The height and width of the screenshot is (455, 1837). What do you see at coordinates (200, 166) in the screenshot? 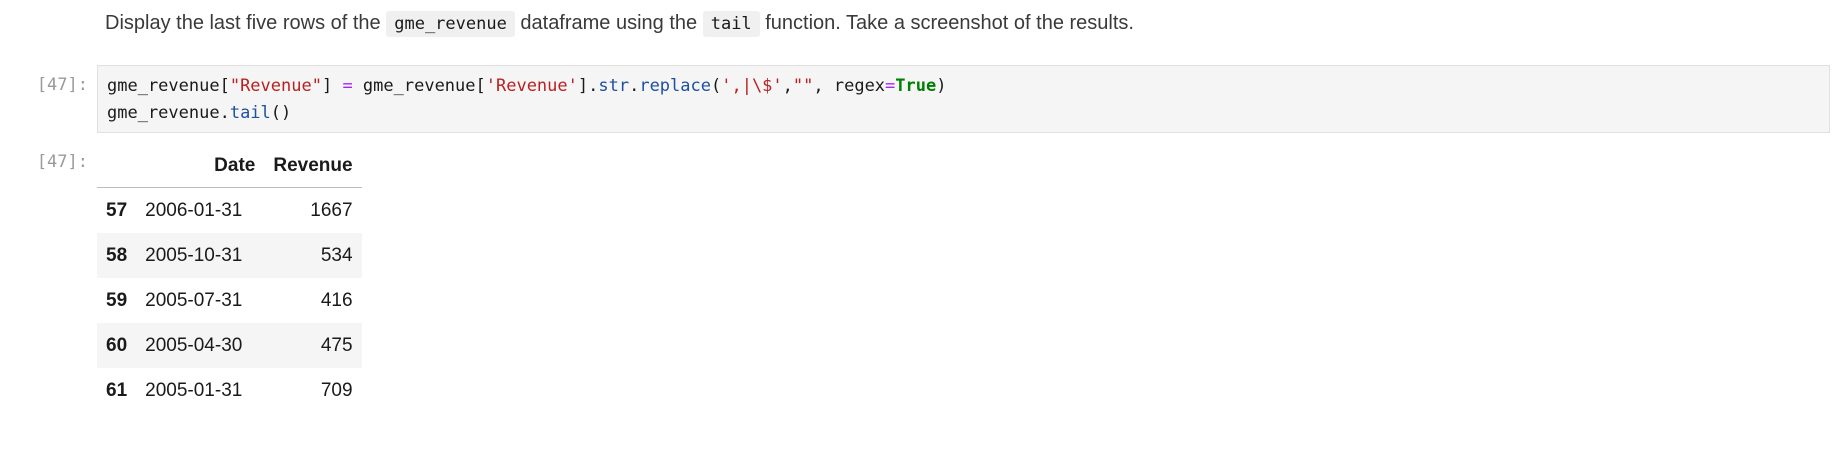
I see `date-column-header: Date` at bounding box center [200, 166].